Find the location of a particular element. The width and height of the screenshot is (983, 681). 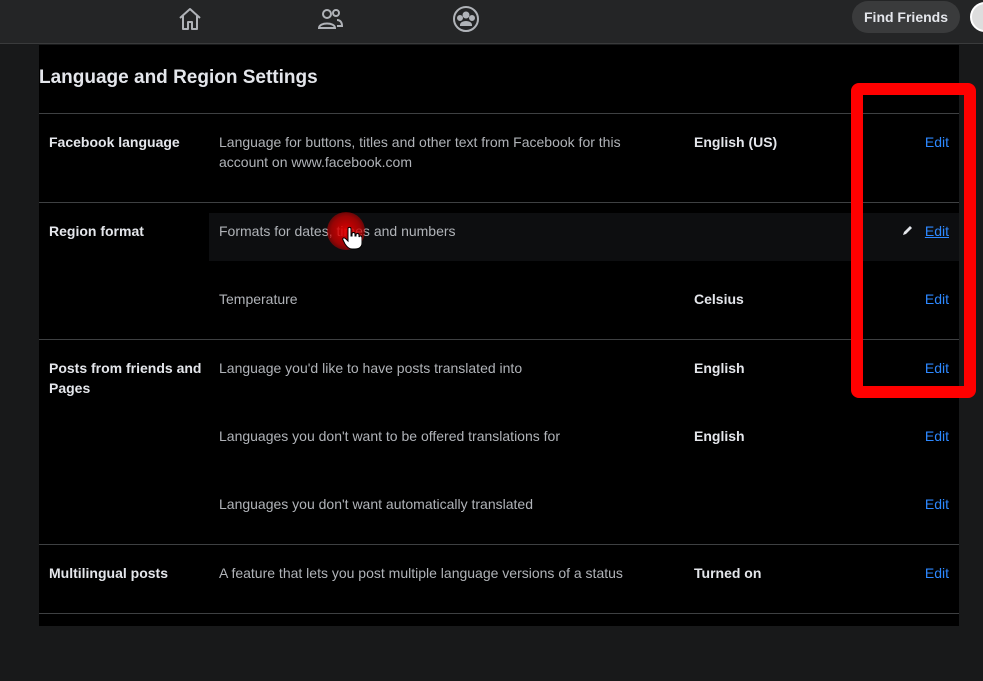

setting-value: Turned on is located at coordinates (728, 573).